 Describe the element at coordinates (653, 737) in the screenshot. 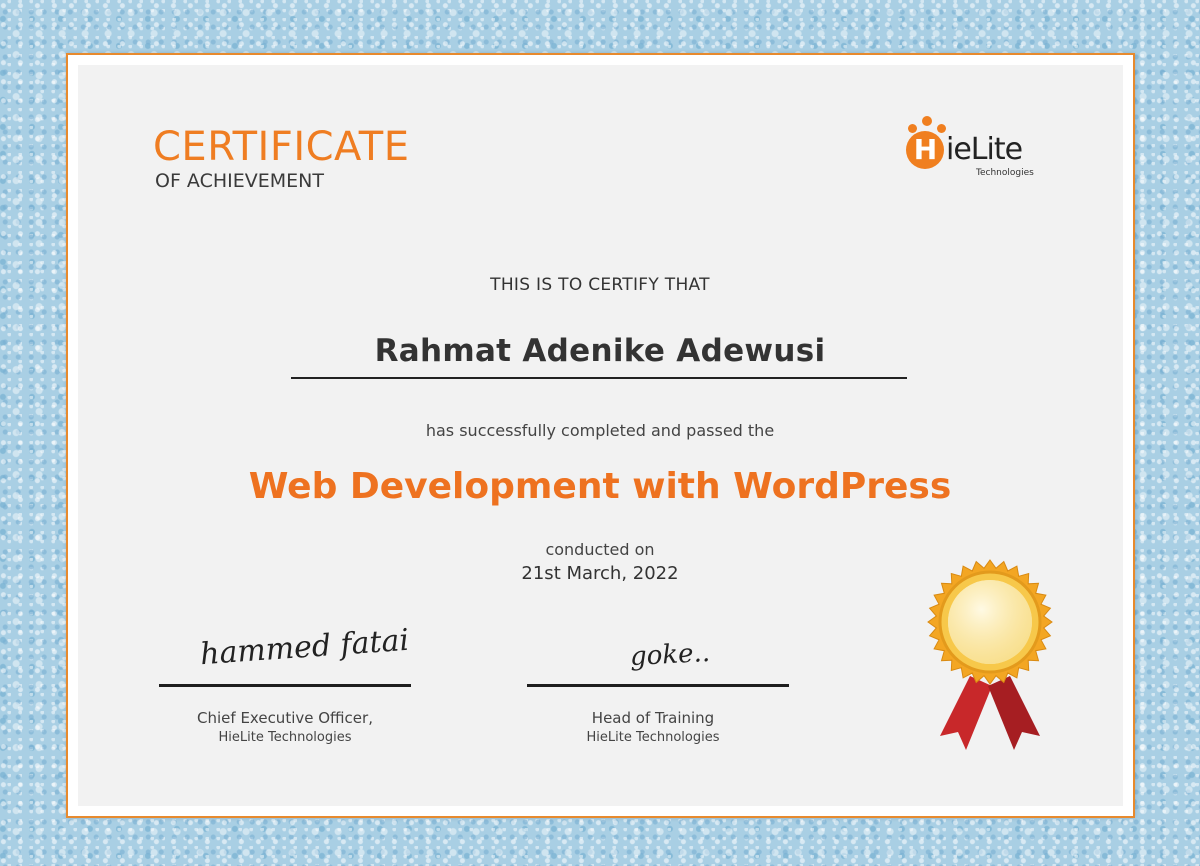

I see `training-head-organization: HieLite Technologies` at that location.